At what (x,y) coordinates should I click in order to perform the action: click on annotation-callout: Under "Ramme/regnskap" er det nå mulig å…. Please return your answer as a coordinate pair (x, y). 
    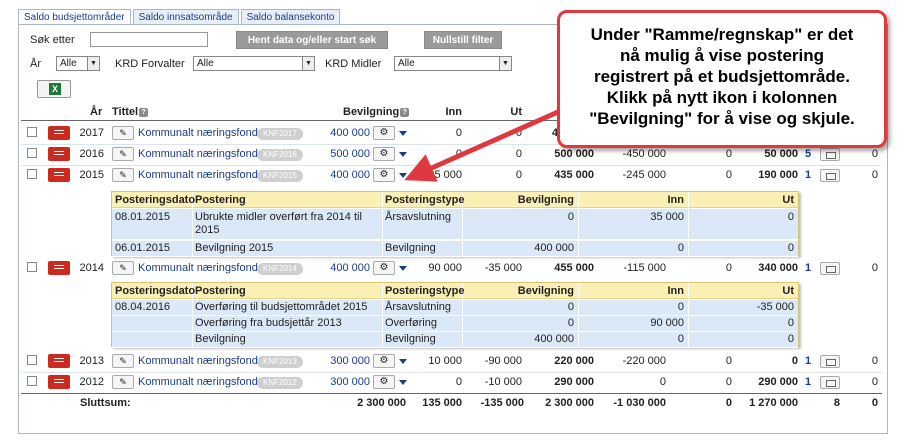
    Looking at the image, I should click on (722, 79).